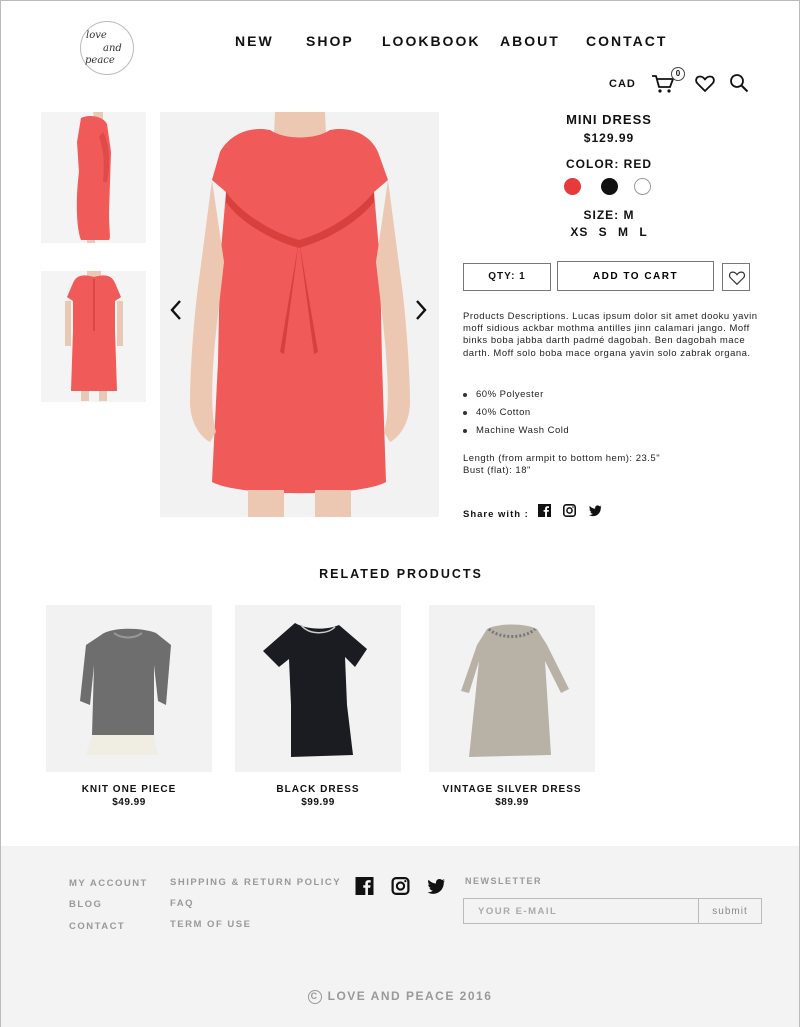 This screenshot has width=800, height=1027. What do you see at coordinates (210, 924) in the screenshot?
I see `footer-link-terms: TERM OF USE` at bounding box center [210, 924].